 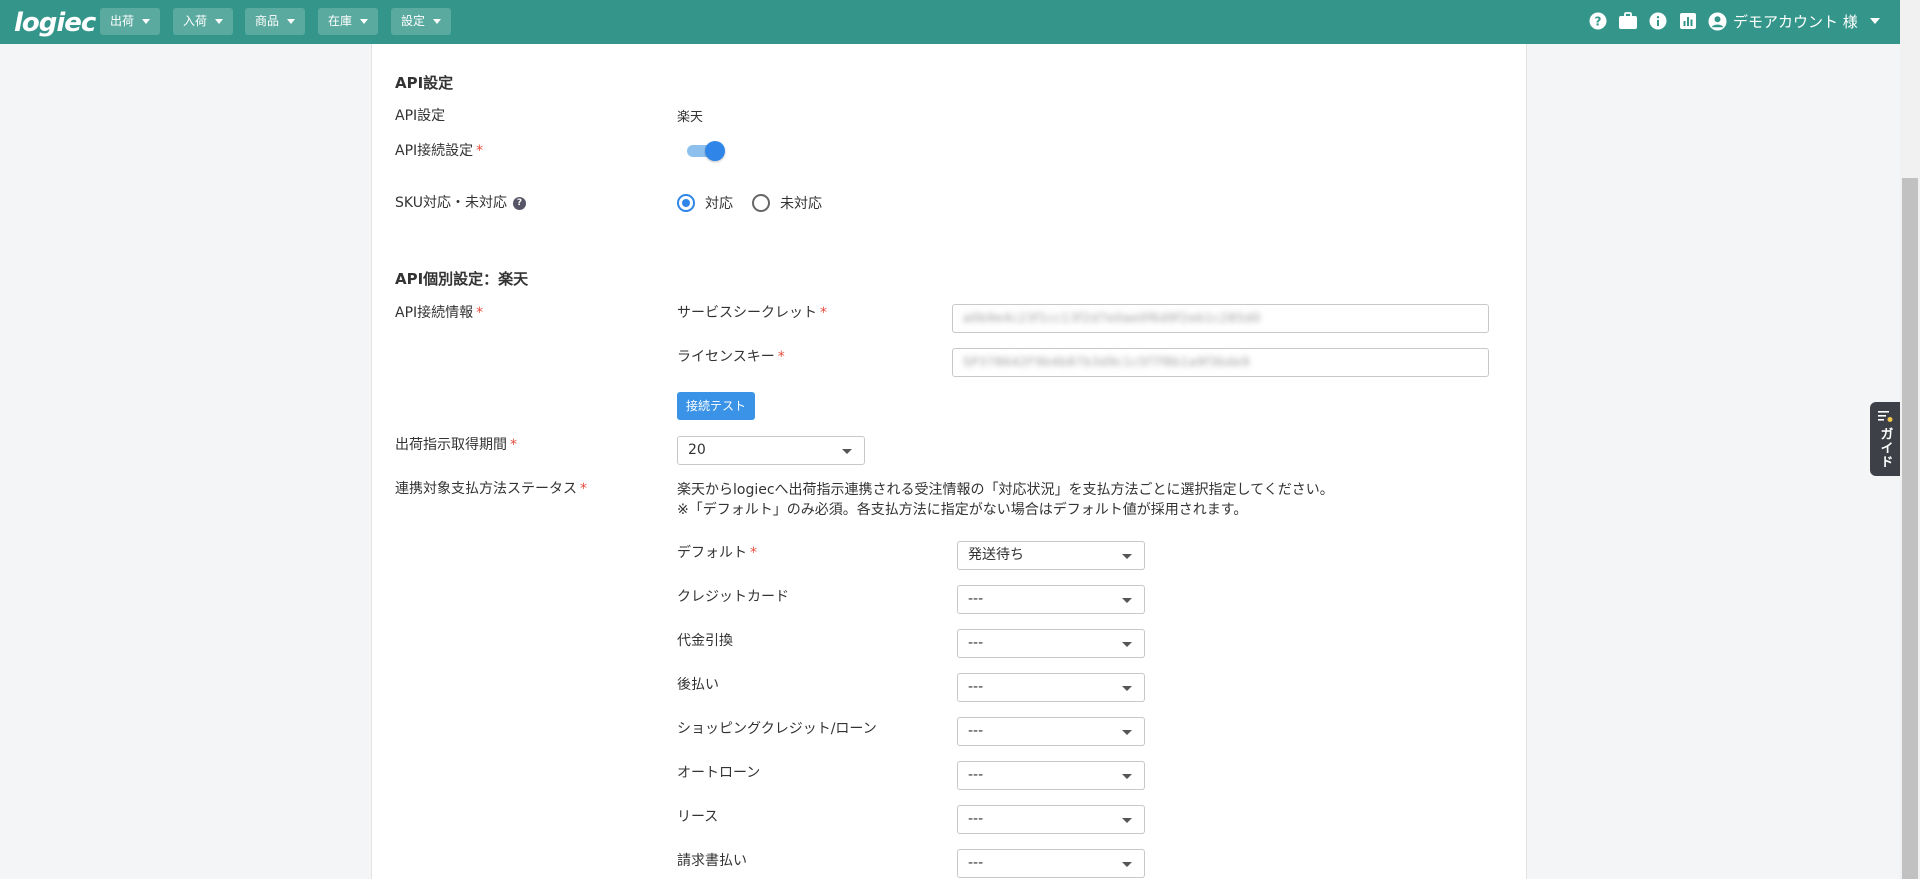 I want to click on service-secret-label: サービスシークレット *, so click(x=752, y=312).